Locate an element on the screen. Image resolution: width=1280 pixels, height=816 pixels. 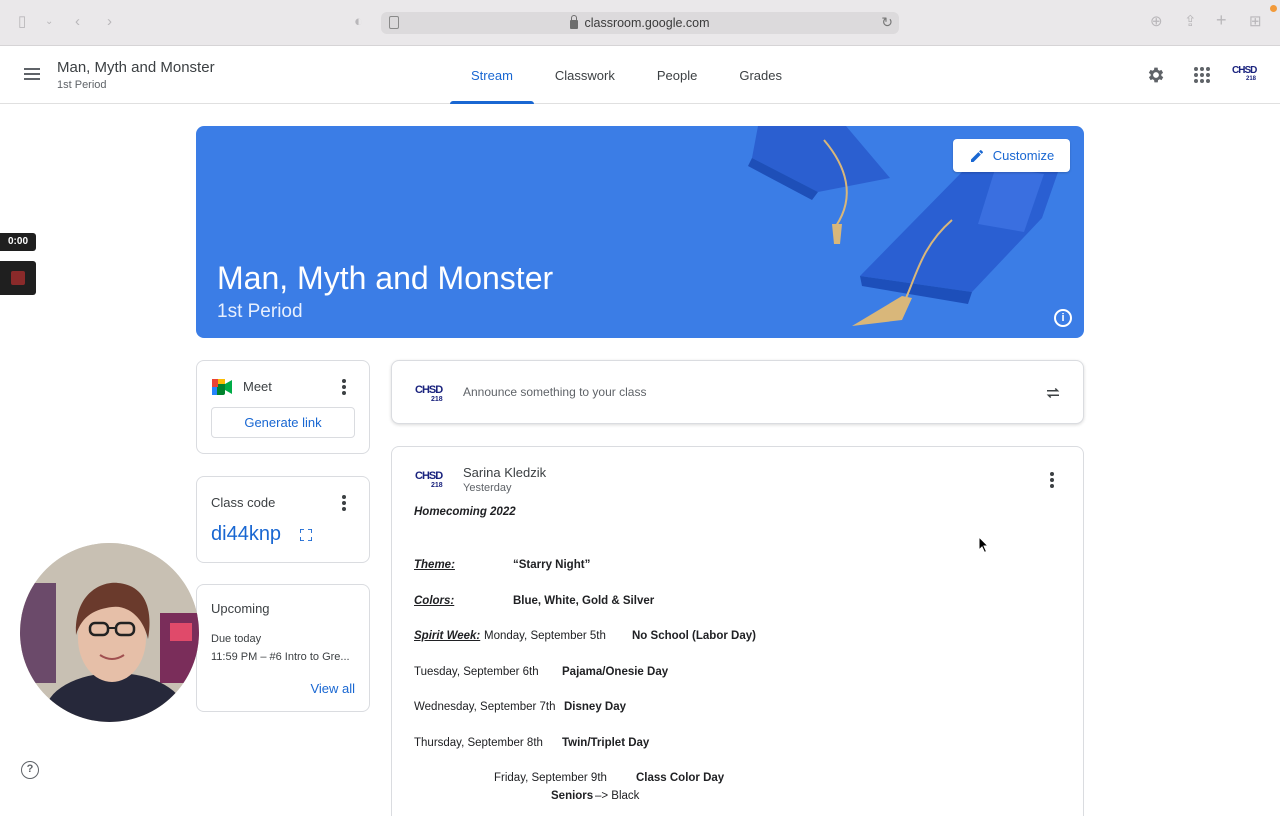
day-date: Monday, September 5th is located at coordinates (545, 636).